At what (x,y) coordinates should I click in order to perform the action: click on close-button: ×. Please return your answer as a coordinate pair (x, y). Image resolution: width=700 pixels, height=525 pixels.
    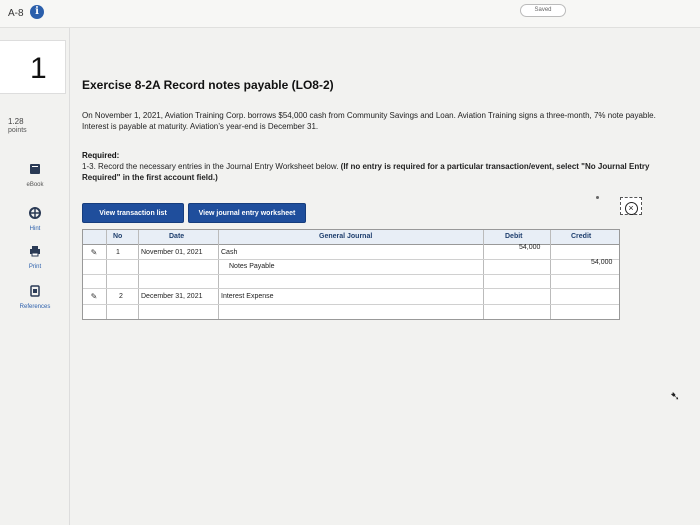
    Looking at the image, I should click on (631, 206).